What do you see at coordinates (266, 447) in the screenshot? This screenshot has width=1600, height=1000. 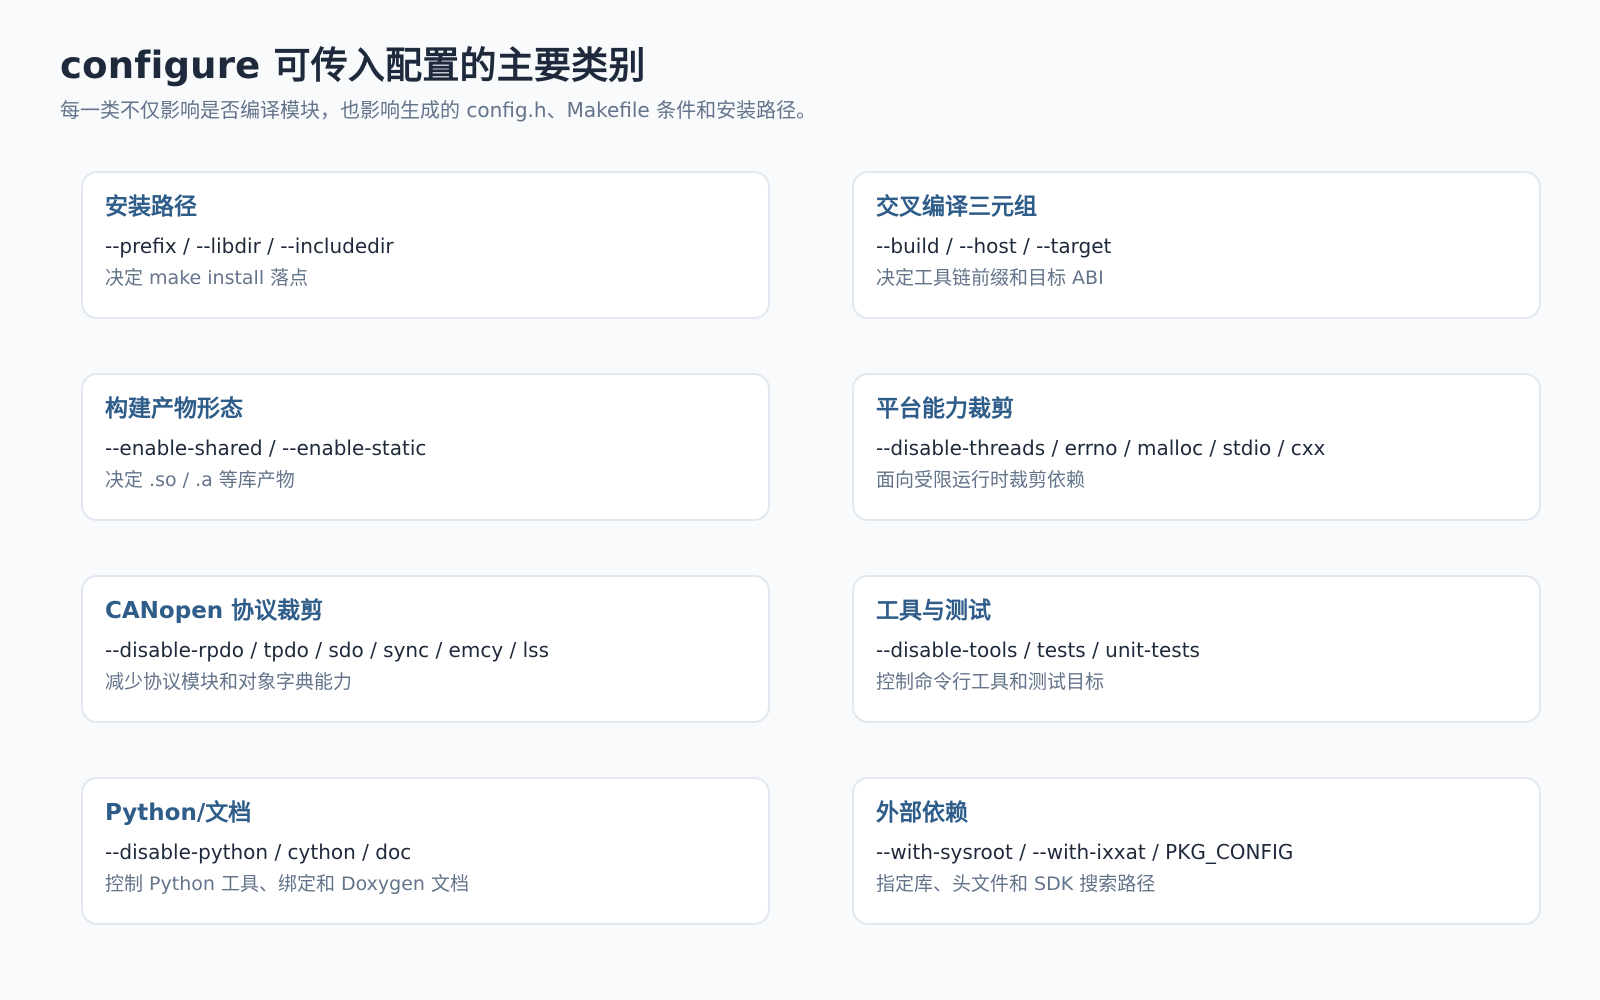 I see `card-options: --enable-shared / --enable-static` at bounding box center [266, 447].